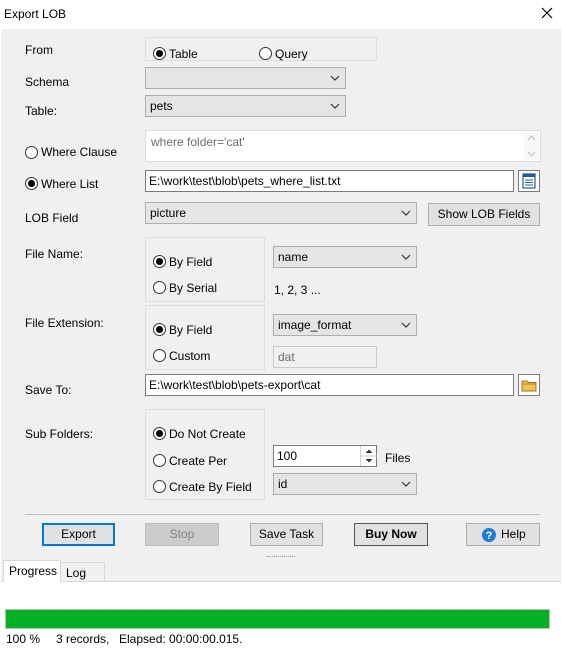  I want to click on separator, so click(282, 514).